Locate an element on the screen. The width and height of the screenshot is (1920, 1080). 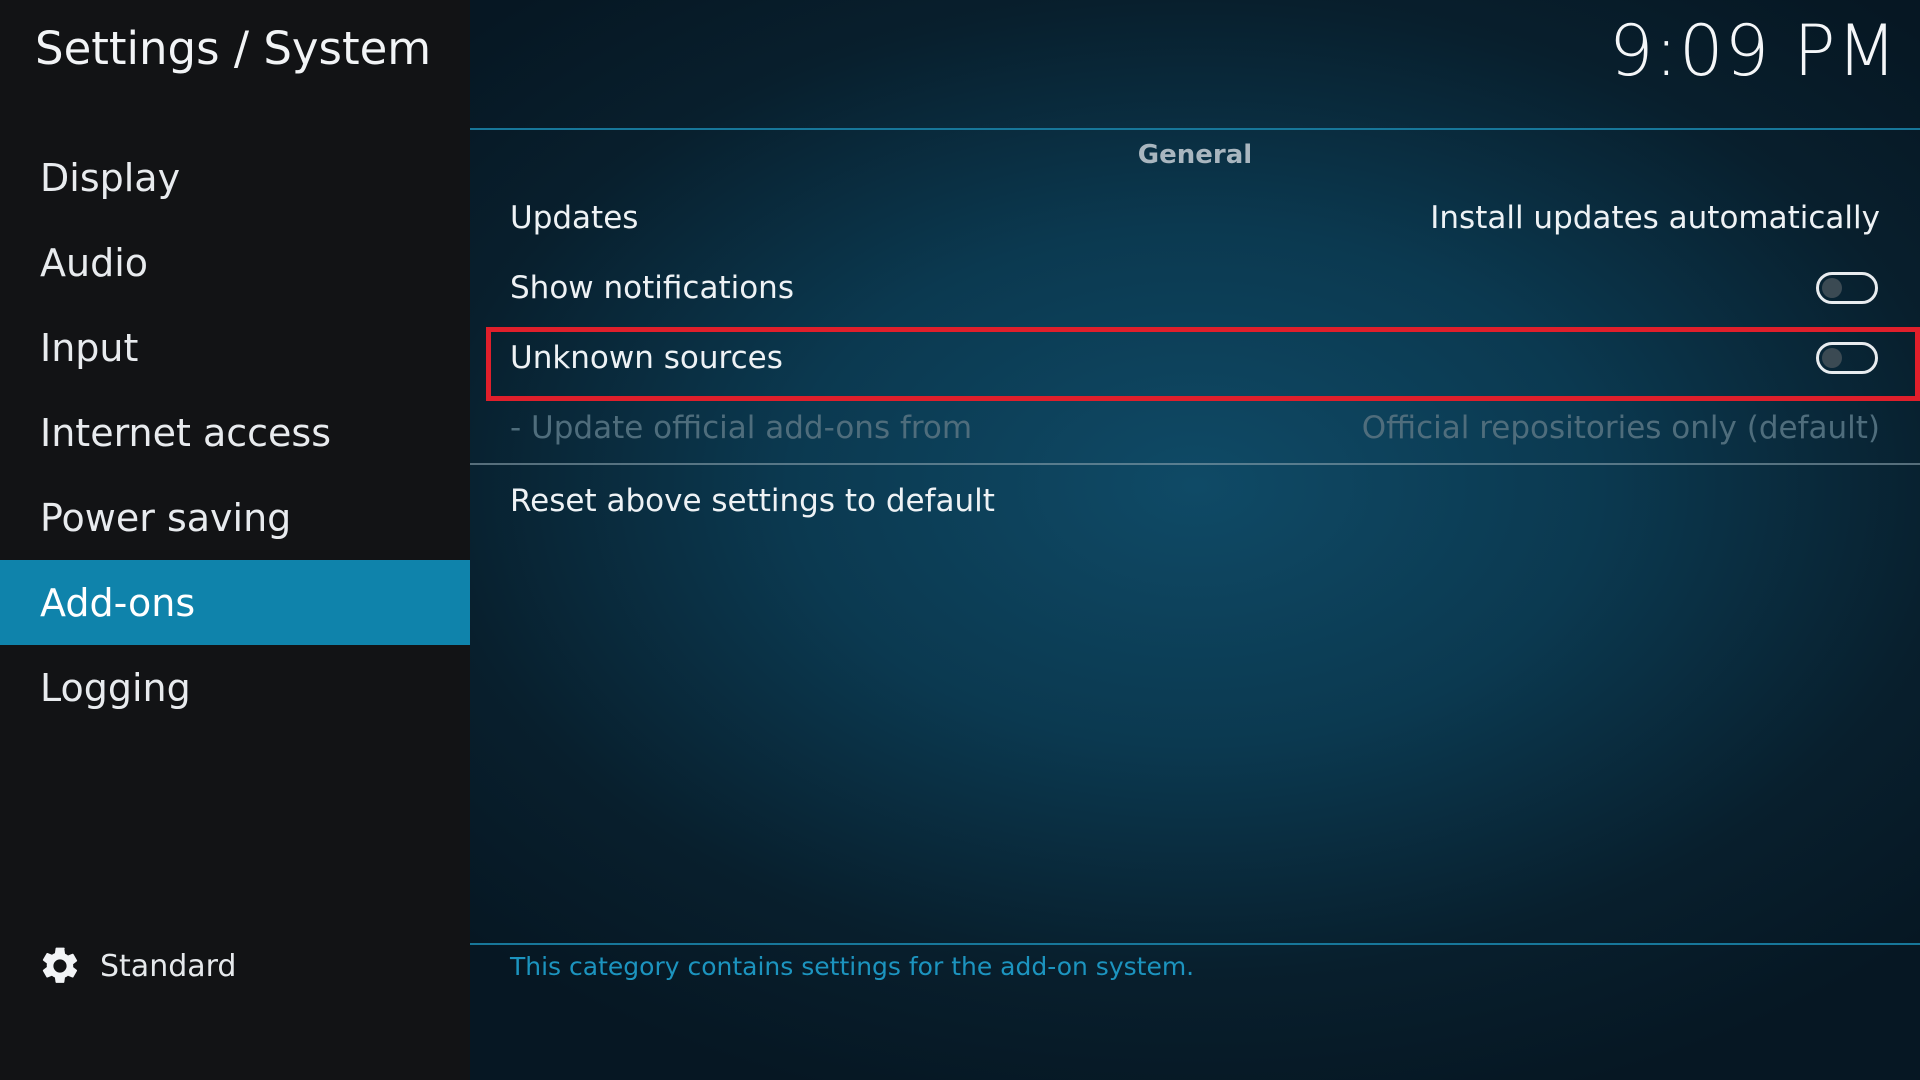
sidebar-item-add-ons: Add-ons is located at coordinates (235, 602).